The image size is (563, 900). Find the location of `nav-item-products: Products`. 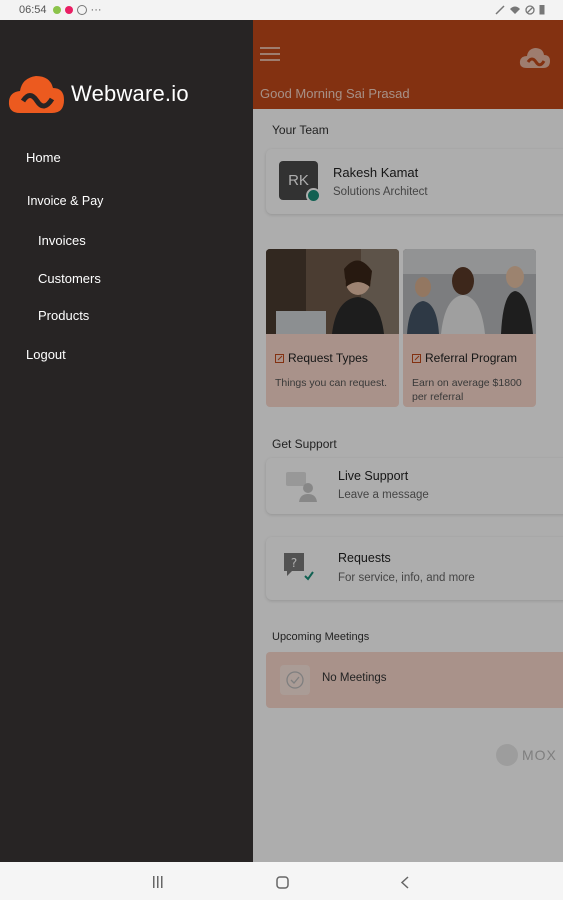

nav-item-products: Products is located at coordinates (63, 315).